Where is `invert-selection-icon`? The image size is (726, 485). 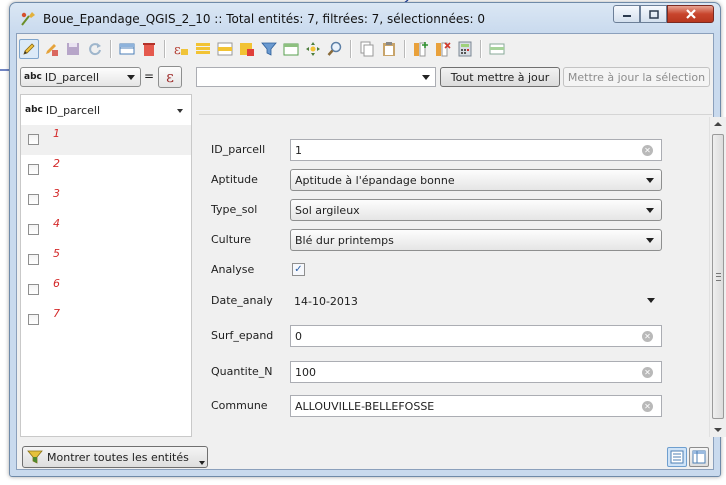 invert-selection-icon is located at coordinates (225, 49).